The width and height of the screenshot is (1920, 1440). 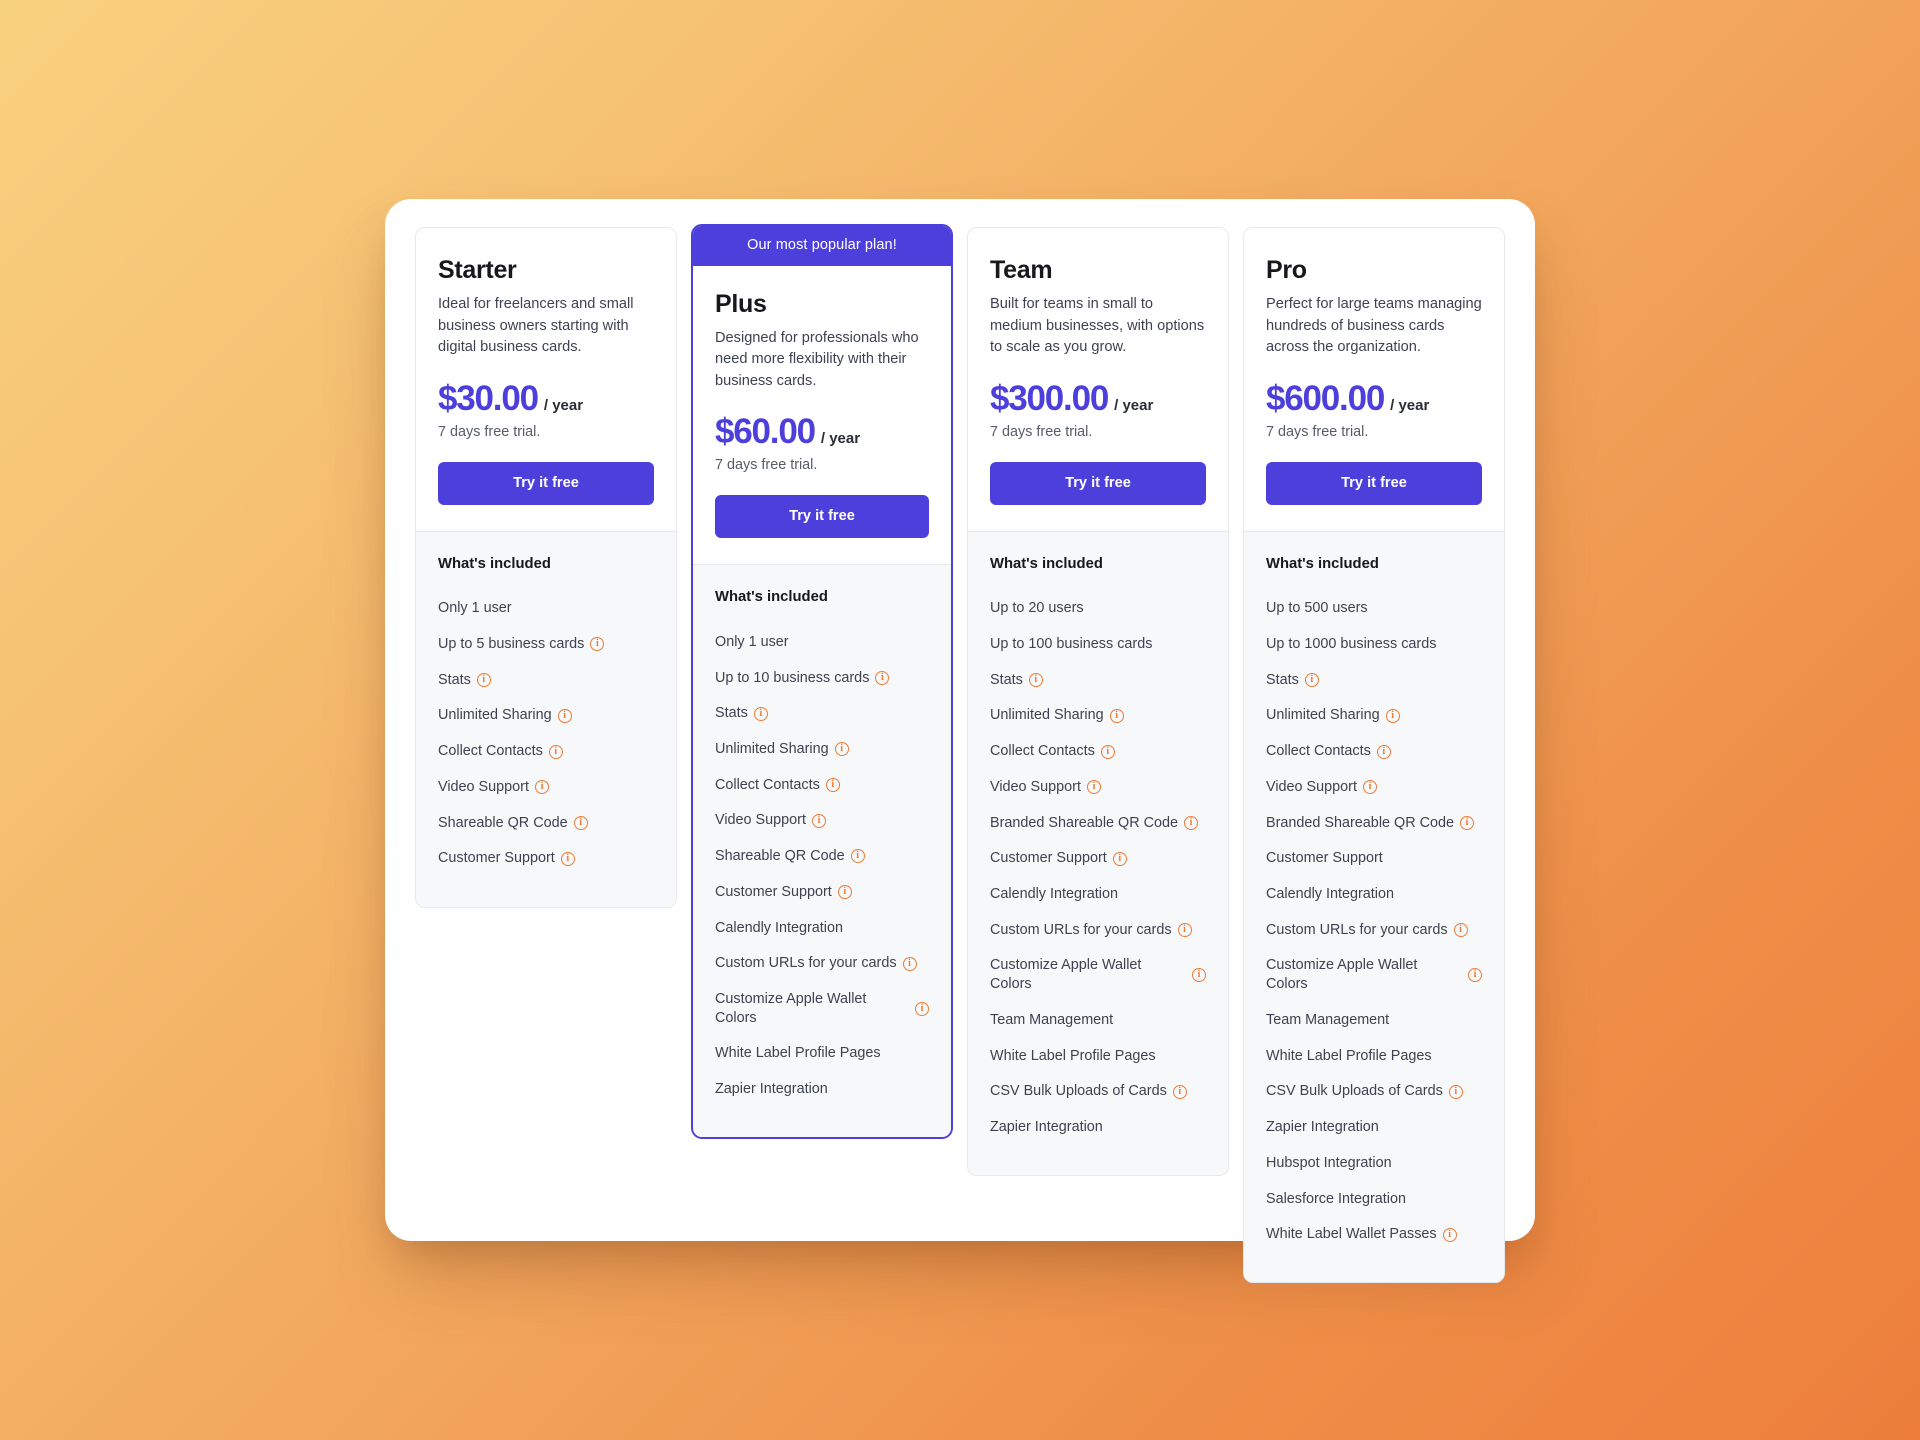 I want to click on plan-name: Starter, so click(x=477, y=270).